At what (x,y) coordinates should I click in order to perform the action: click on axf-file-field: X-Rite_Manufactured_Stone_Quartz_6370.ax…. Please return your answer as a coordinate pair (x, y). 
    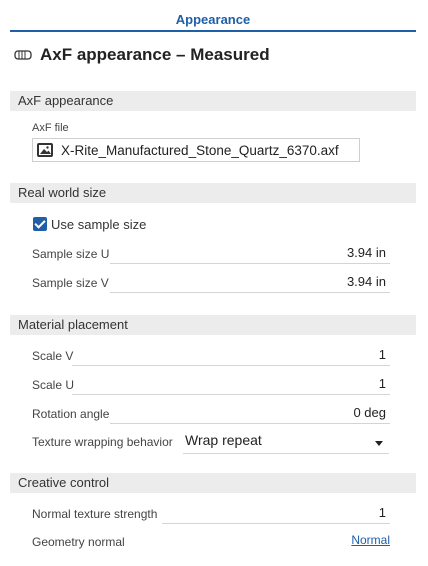
    Looking at the image, I should click on (196, 150).